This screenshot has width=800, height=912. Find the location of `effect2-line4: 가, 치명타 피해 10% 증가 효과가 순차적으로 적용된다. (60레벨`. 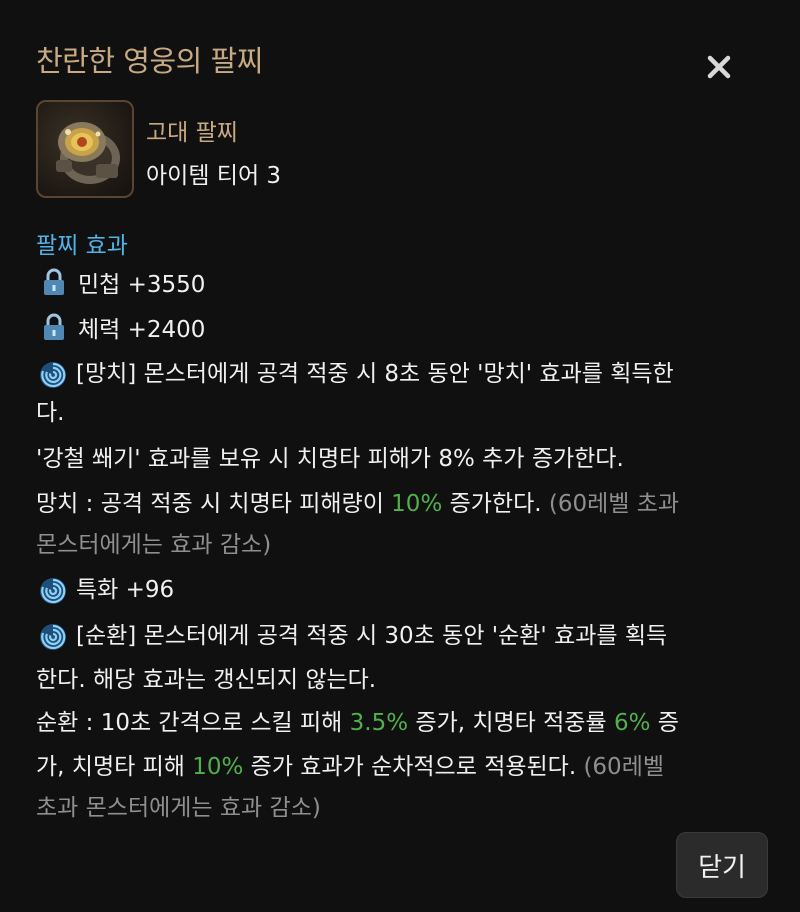

effect2-line4: 가, 치명타 피해 10% 증가 효과가 순차적으로 적용된다. (60레벨 is located at coordinates (350, 767).